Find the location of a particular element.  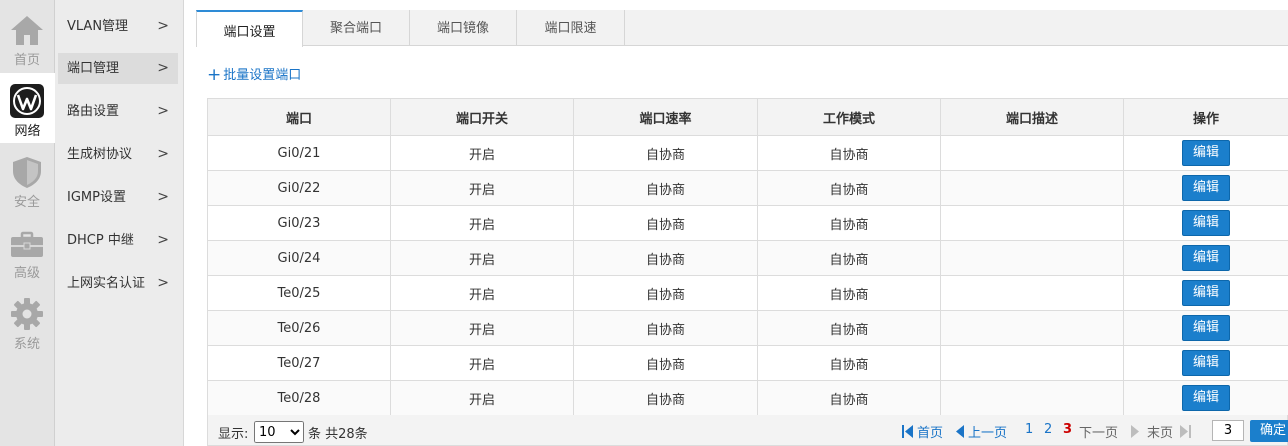

nav-system: 系统 is located at coordinates (27, 321).